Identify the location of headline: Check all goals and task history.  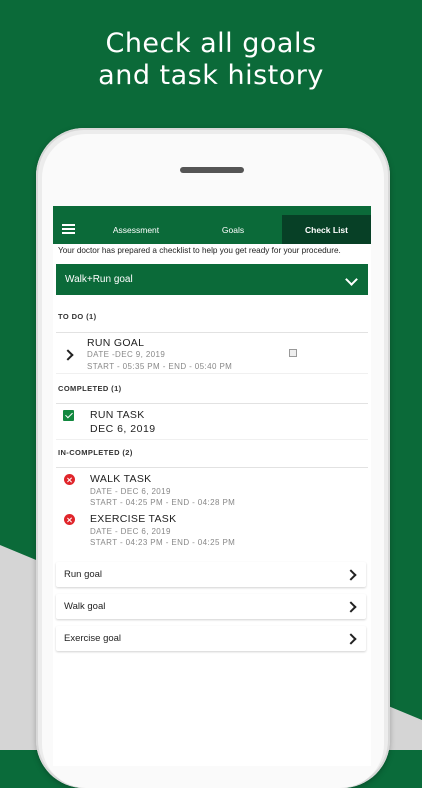
(211, 60).